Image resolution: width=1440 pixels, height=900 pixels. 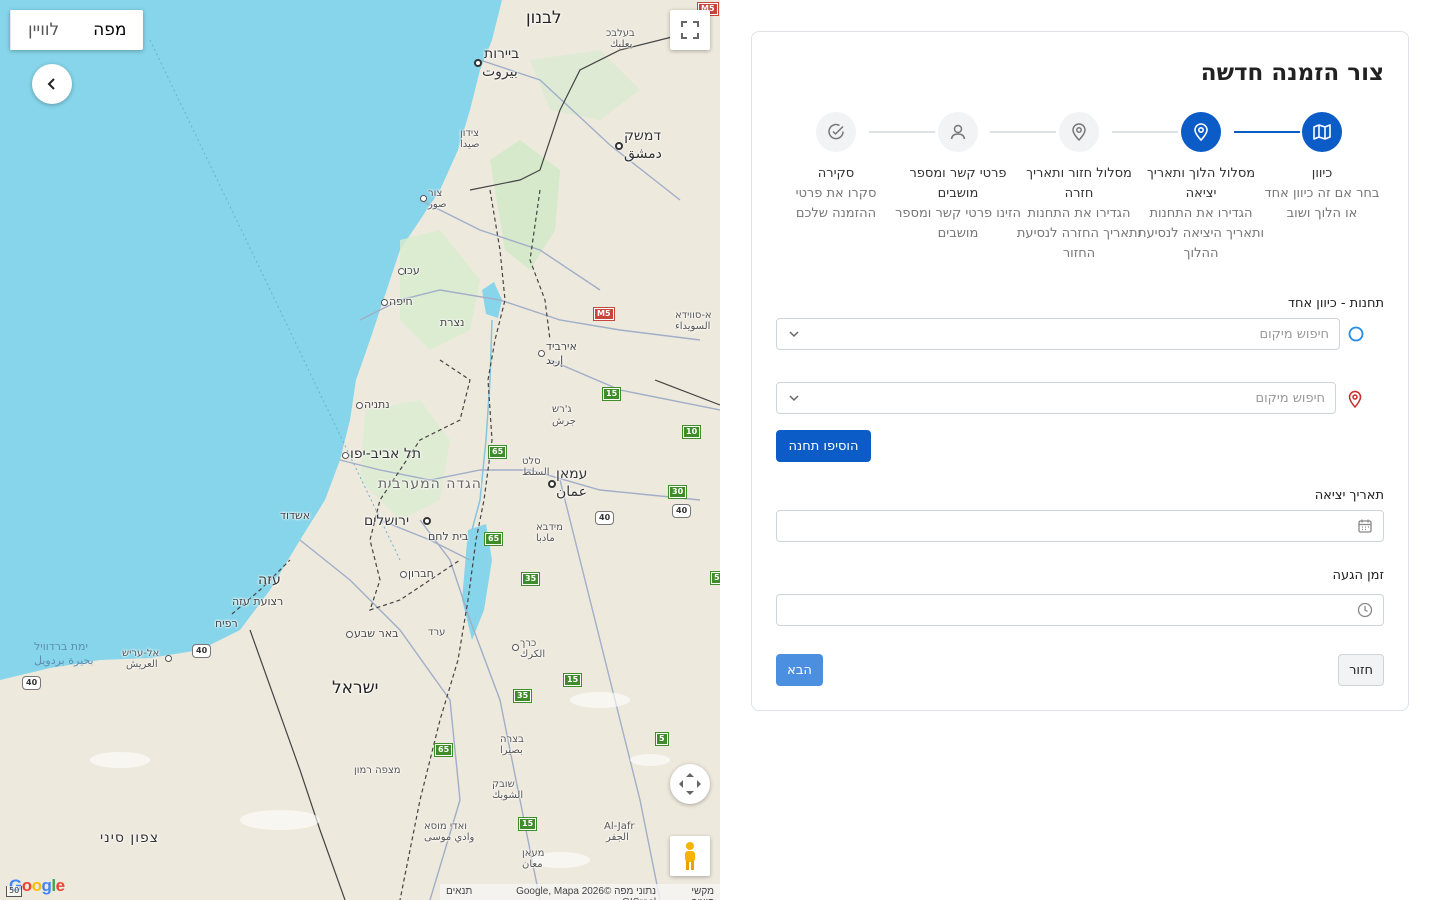 I want to click on map-label: מידבא, so click(x=549, y=527).